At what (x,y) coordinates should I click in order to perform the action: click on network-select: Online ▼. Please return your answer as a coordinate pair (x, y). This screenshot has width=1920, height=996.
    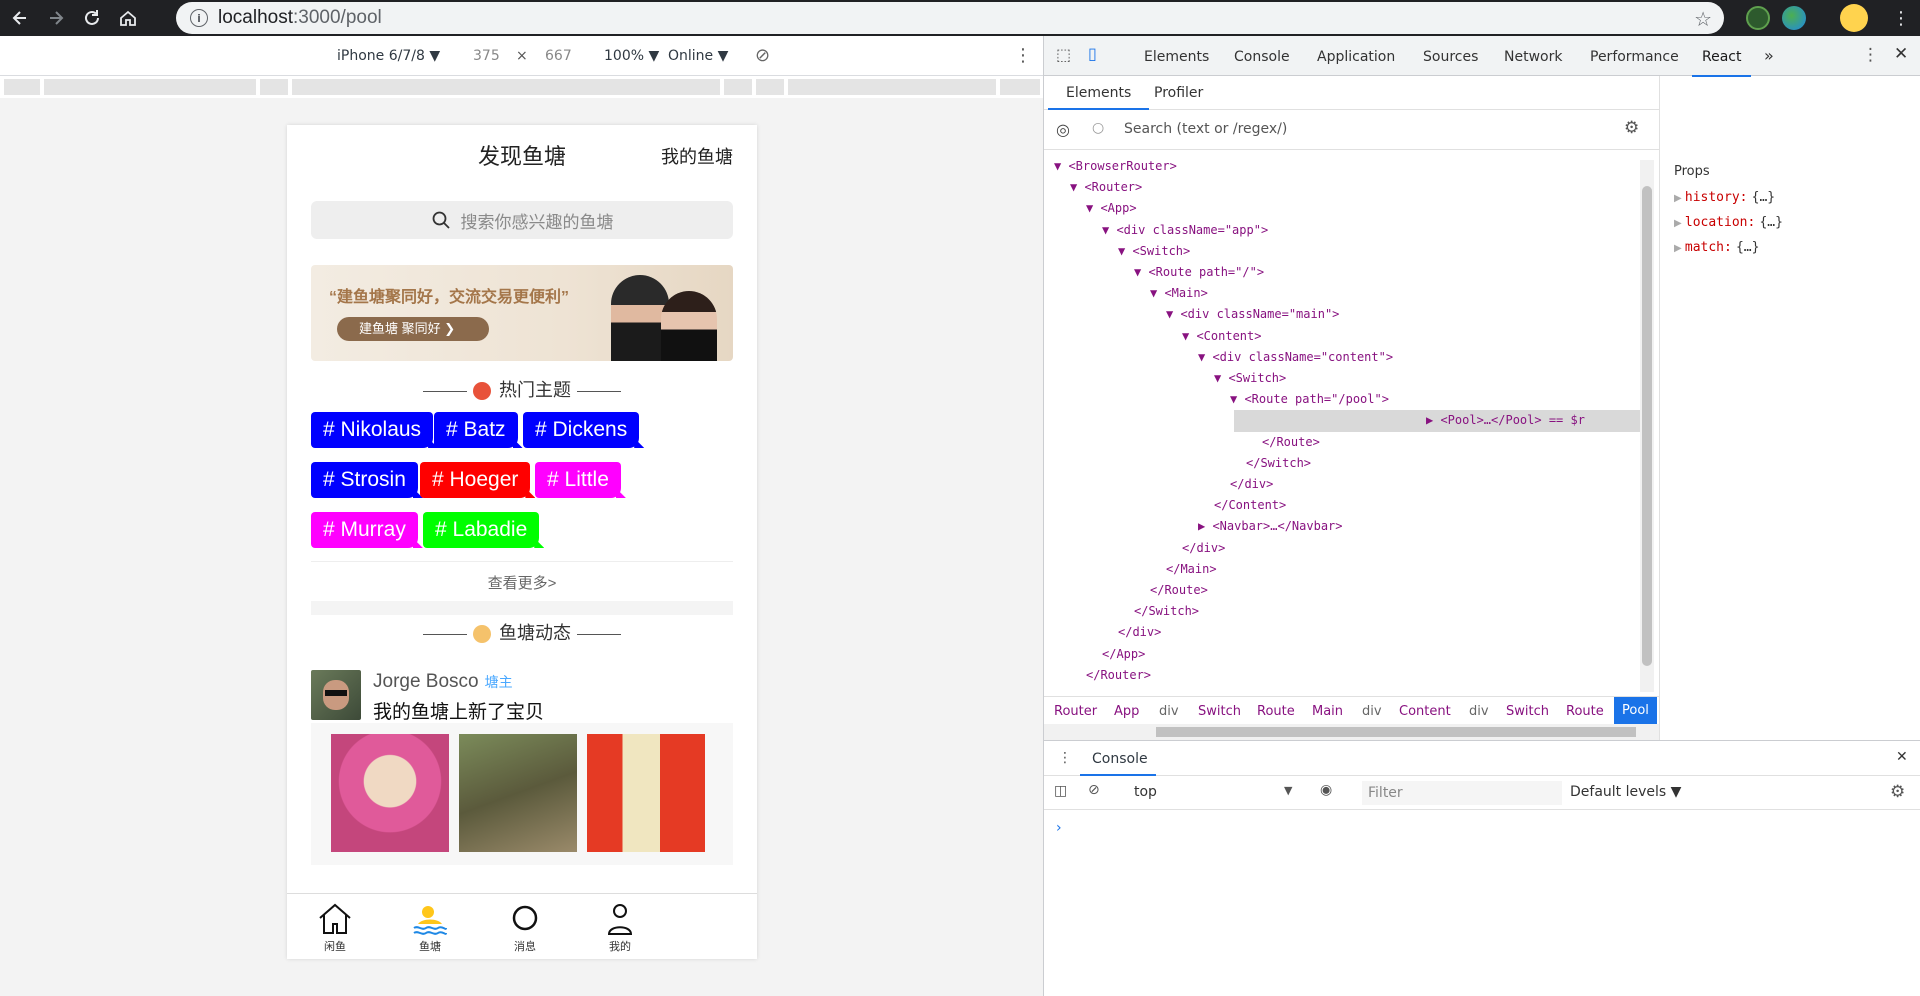
    Looking at the image, I should click on (698, 56).